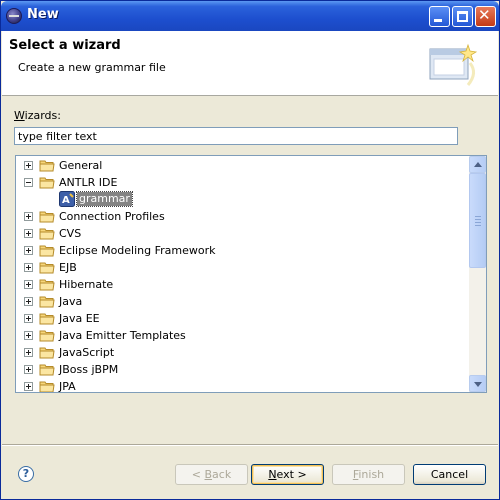 This screenshot has width=500, height=500. I want to click on maximize-icon, so click(462, 16).